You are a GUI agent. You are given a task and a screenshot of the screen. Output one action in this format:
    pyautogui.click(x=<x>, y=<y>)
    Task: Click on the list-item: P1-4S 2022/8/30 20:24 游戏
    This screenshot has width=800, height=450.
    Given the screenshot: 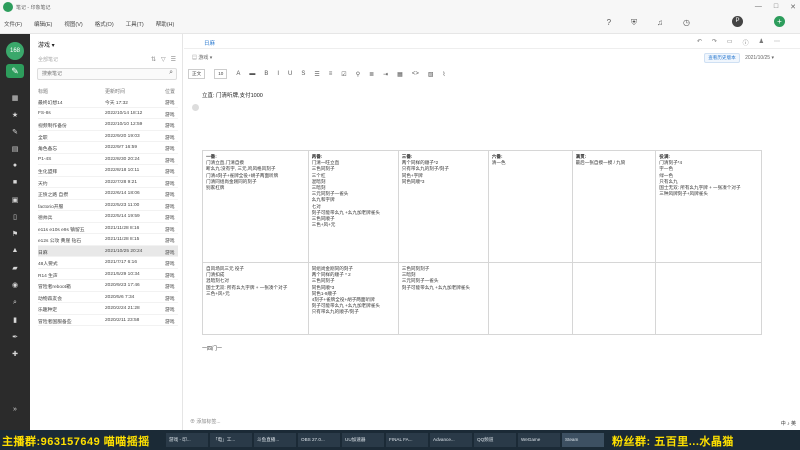 What is the action you would take?
    pyautogui.click(x=108, y=159)
    